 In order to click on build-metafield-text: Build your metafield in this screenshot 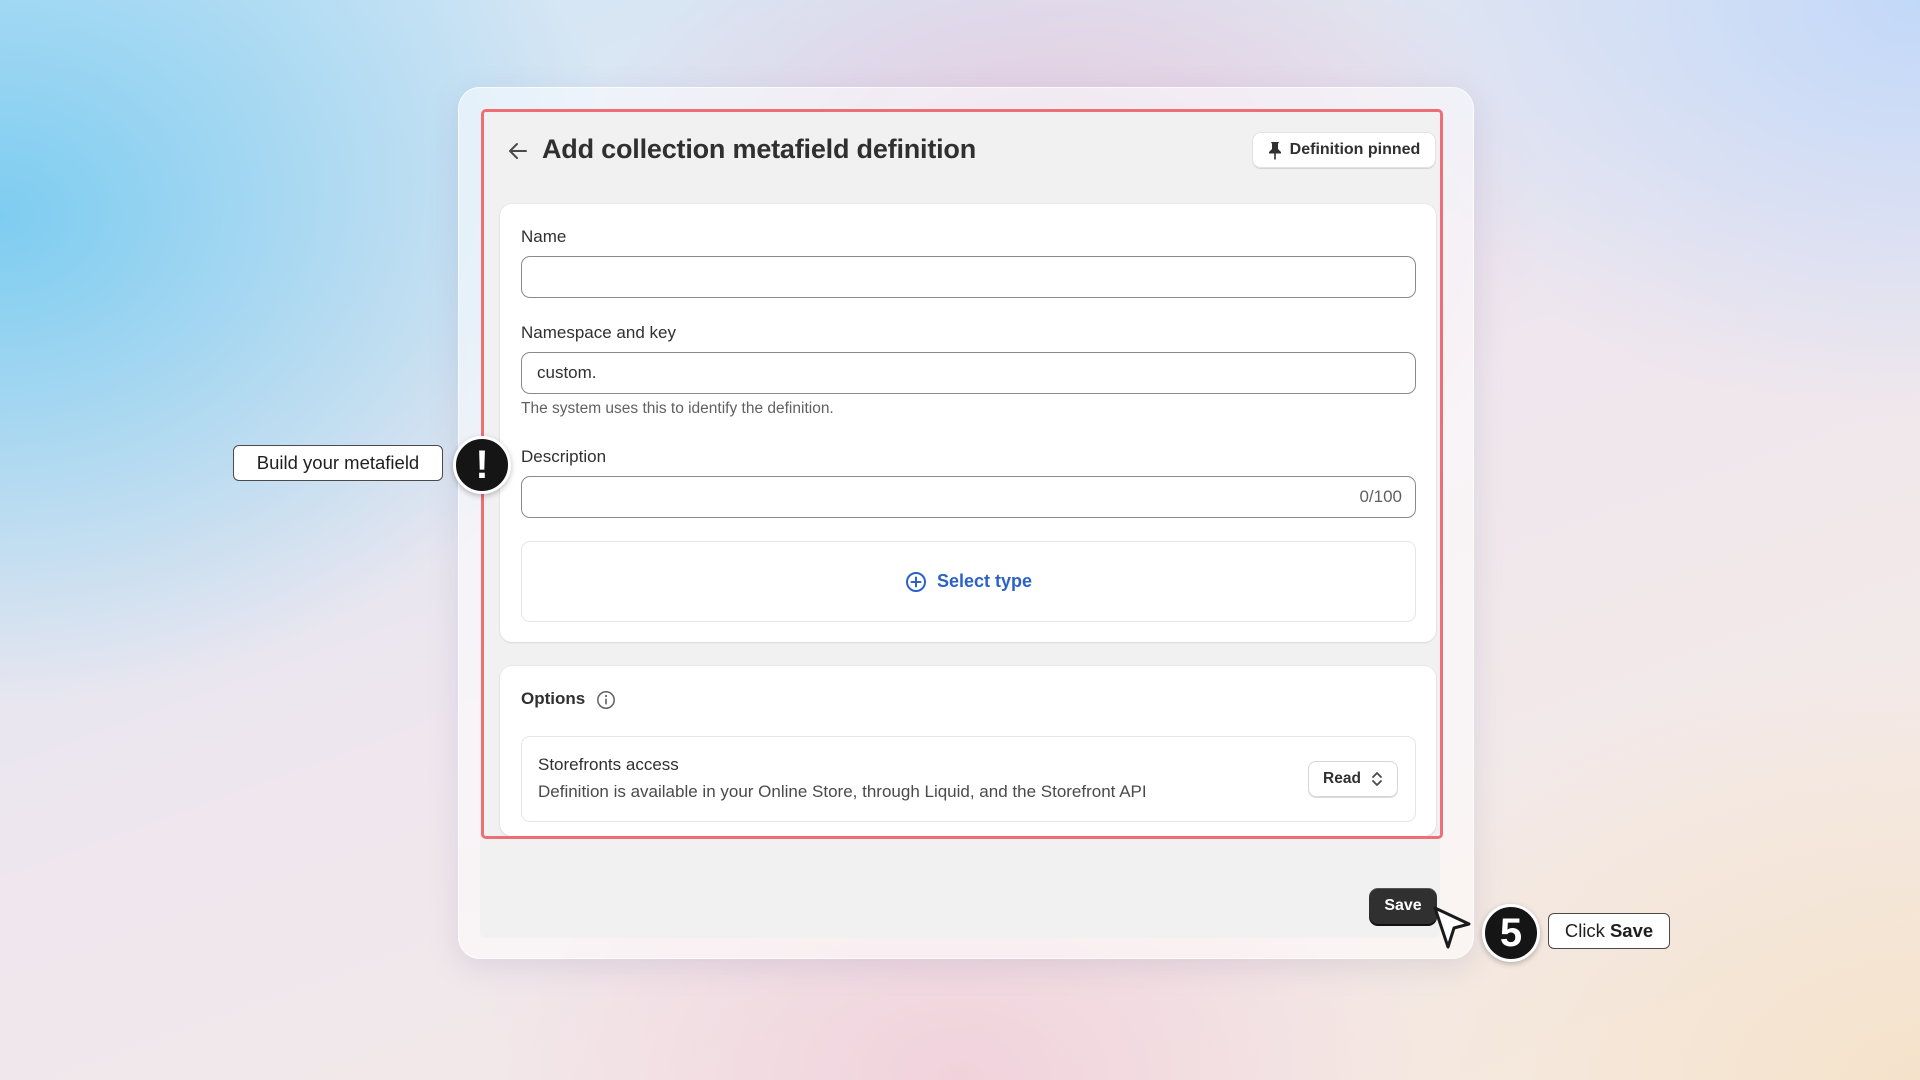, I will do `click(338, 462)`.